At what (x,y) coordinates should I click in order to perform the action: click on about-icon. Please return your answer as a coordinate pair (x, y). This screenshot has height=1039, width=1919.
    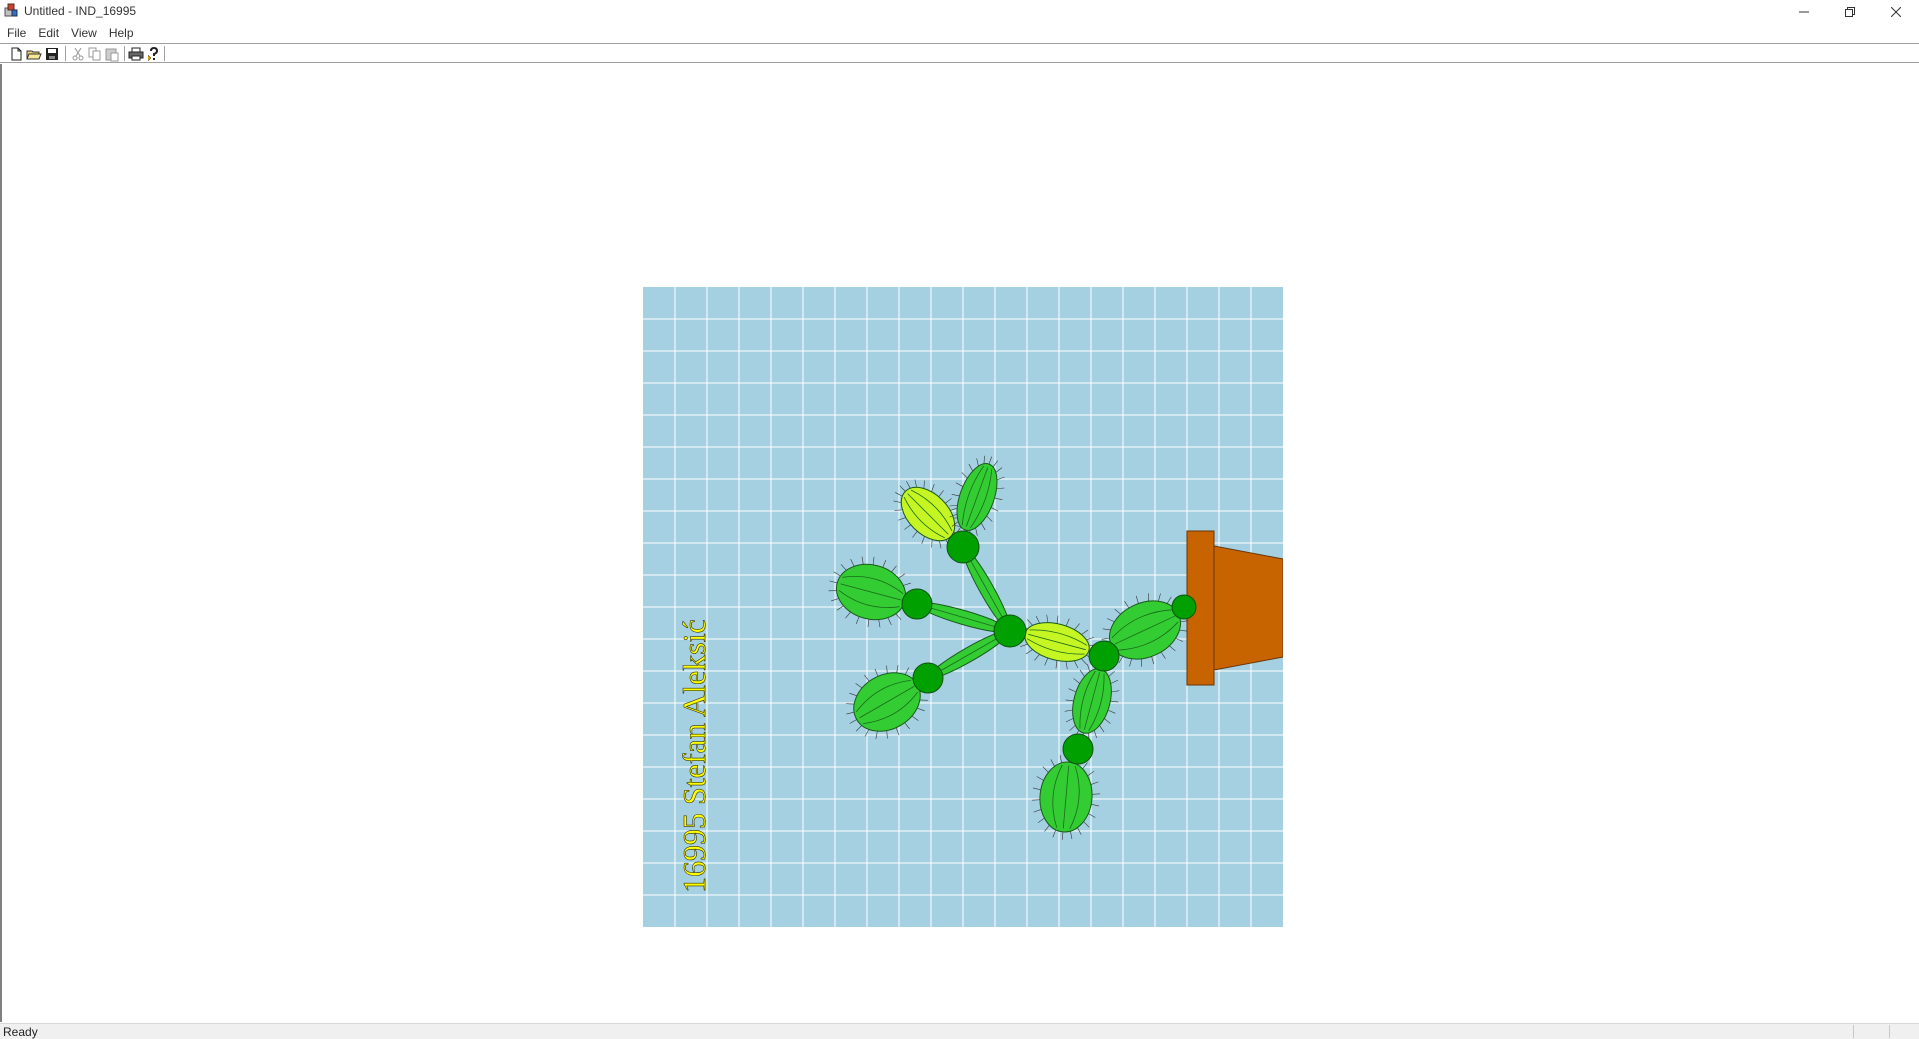
    Looking at the image, I should click on (154, 54).